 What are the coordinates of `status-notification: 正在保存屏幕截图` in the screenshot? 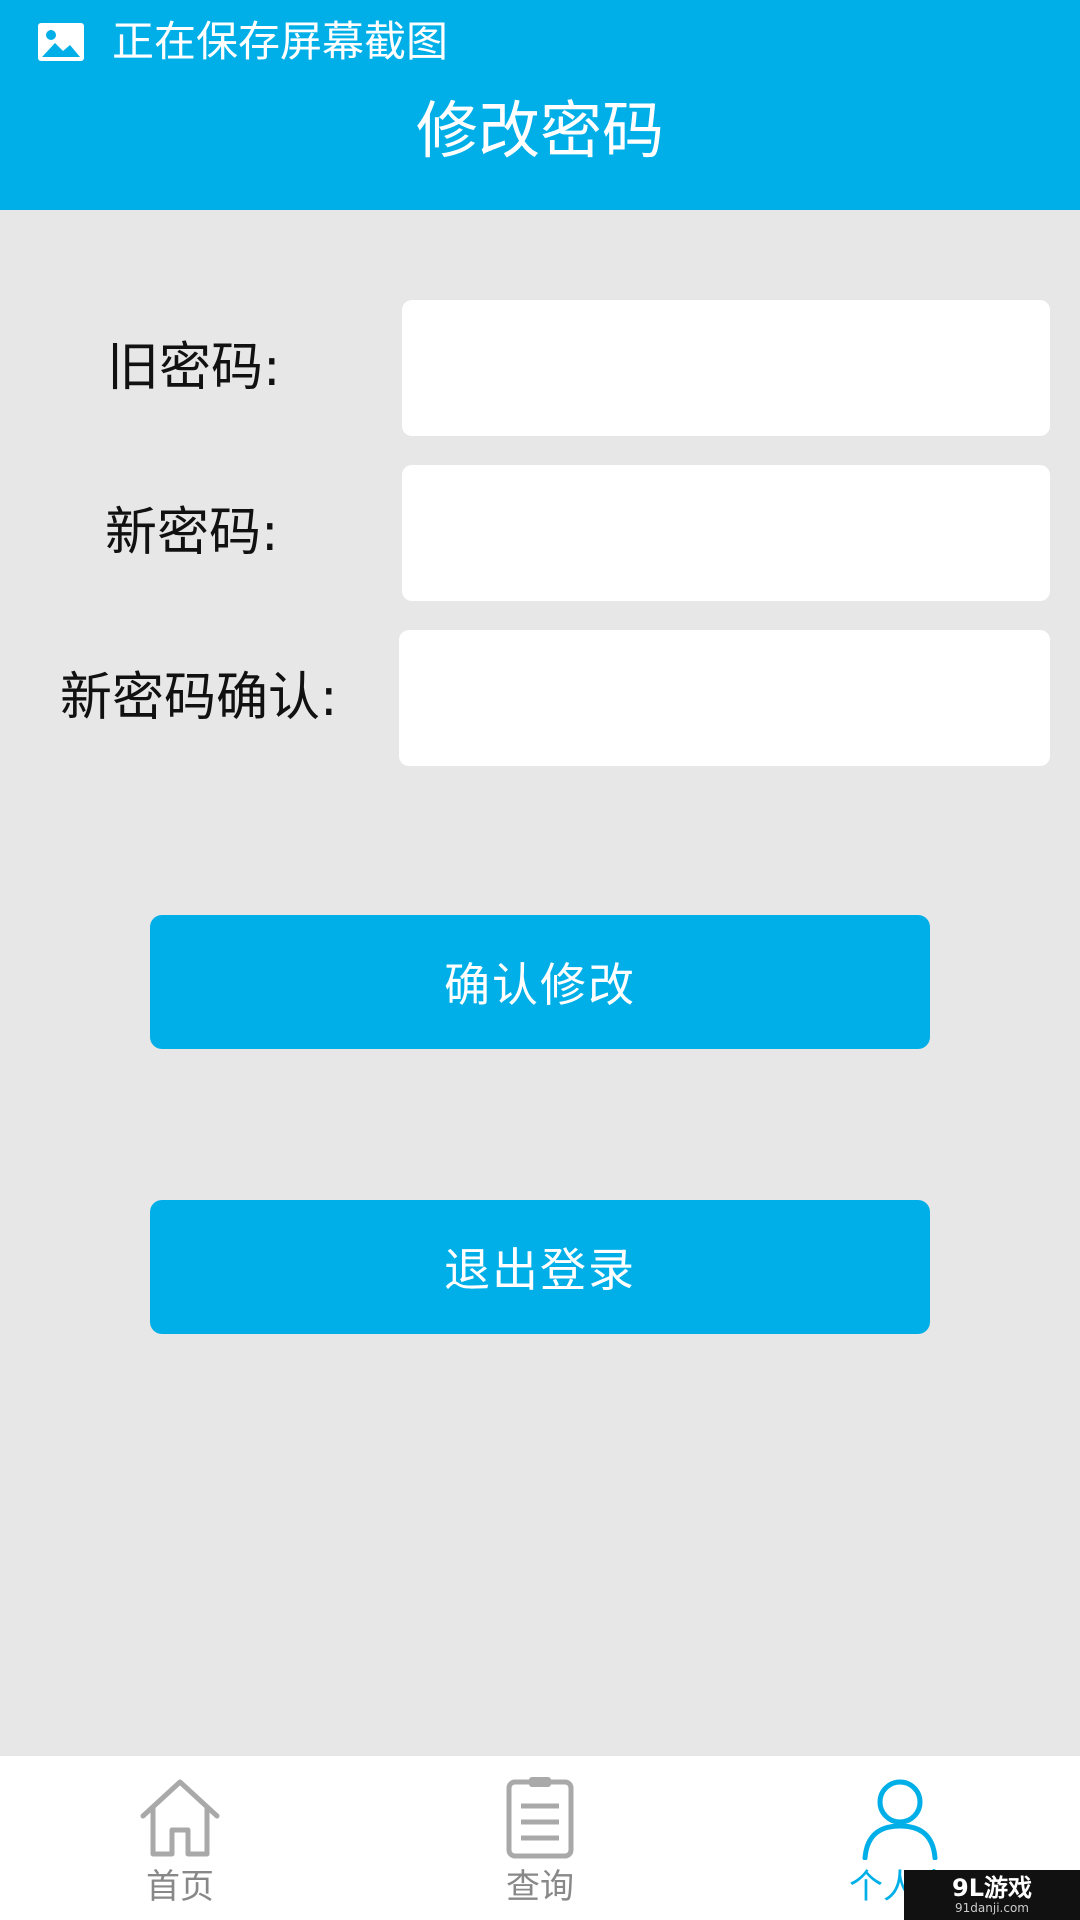 It's located at (242, 42).